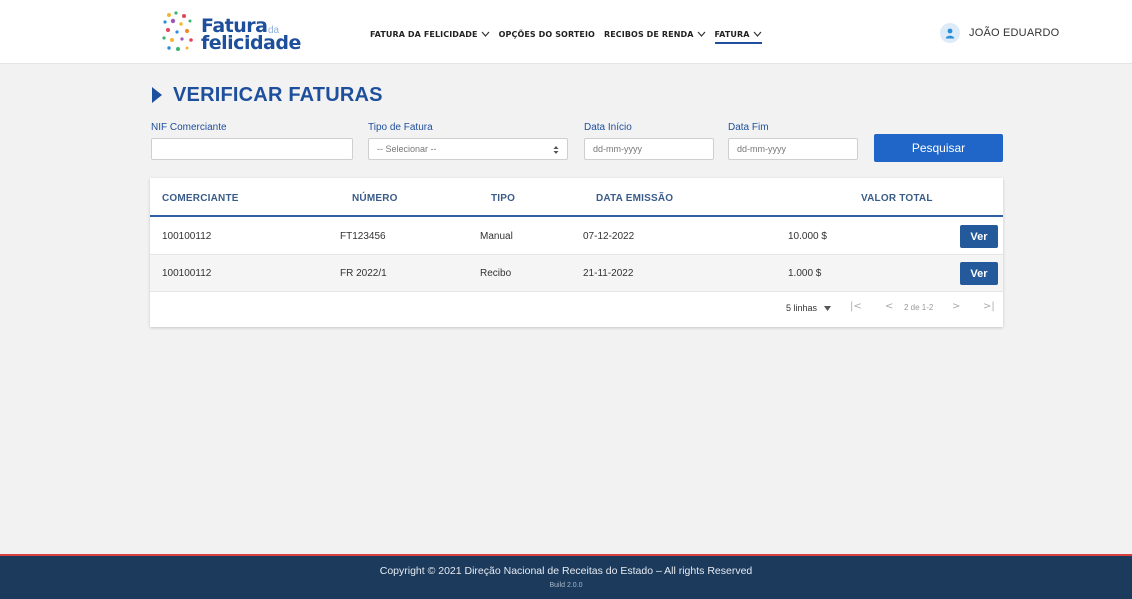 The width and height of the screenshot is (1132, 599). I want to click on first-page-button: |<, so click(856, 306).